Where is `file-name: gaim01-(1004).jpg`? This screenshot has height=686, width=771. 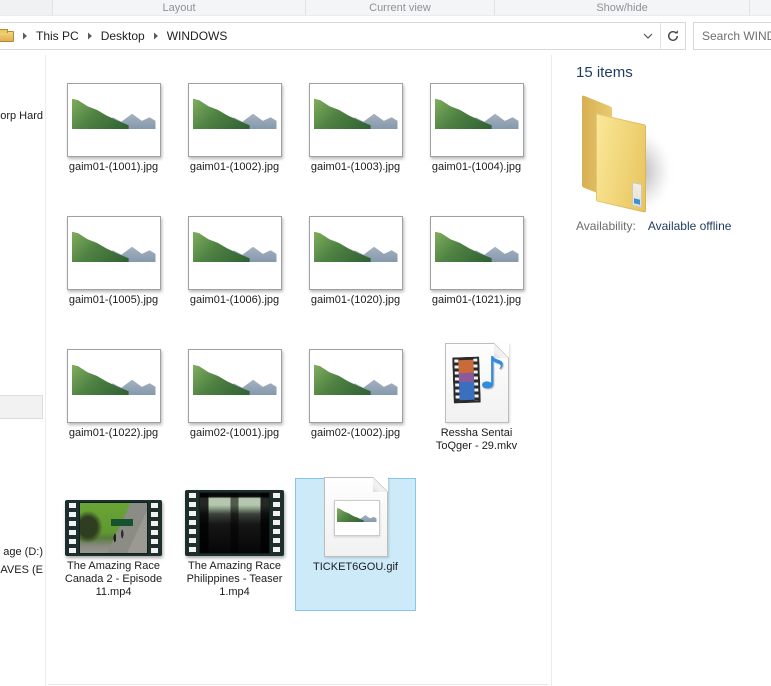 file-name: gaim01-(1004).jpg is located at coordinates (476, 167).